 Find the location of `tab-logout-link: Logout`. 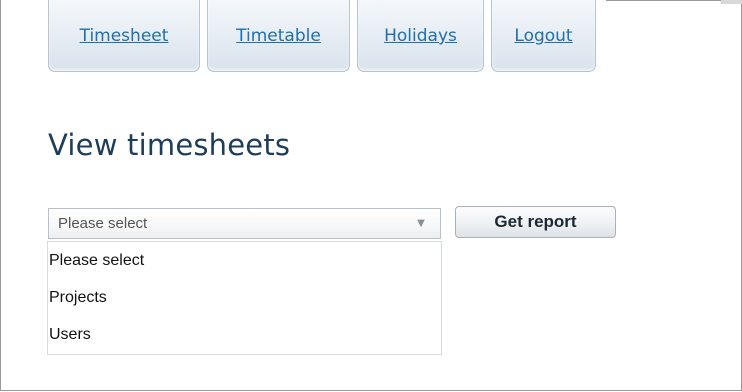

tab-logout-link: Logout is located at coordinates (543, 36).